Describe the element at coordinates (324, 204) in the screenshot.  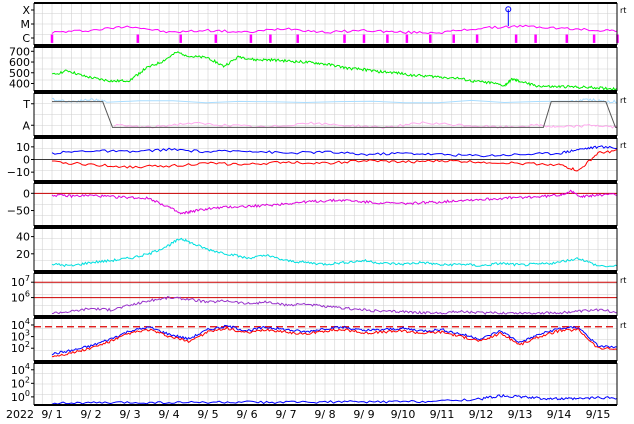
I see `panel-dst` at that location.